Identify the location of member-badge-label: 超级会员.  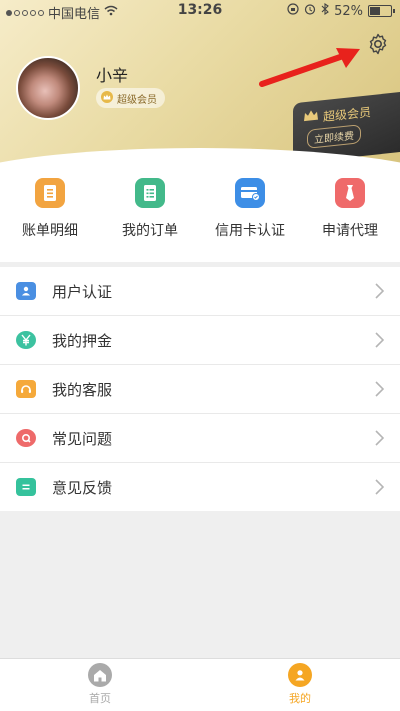
(137, 100).